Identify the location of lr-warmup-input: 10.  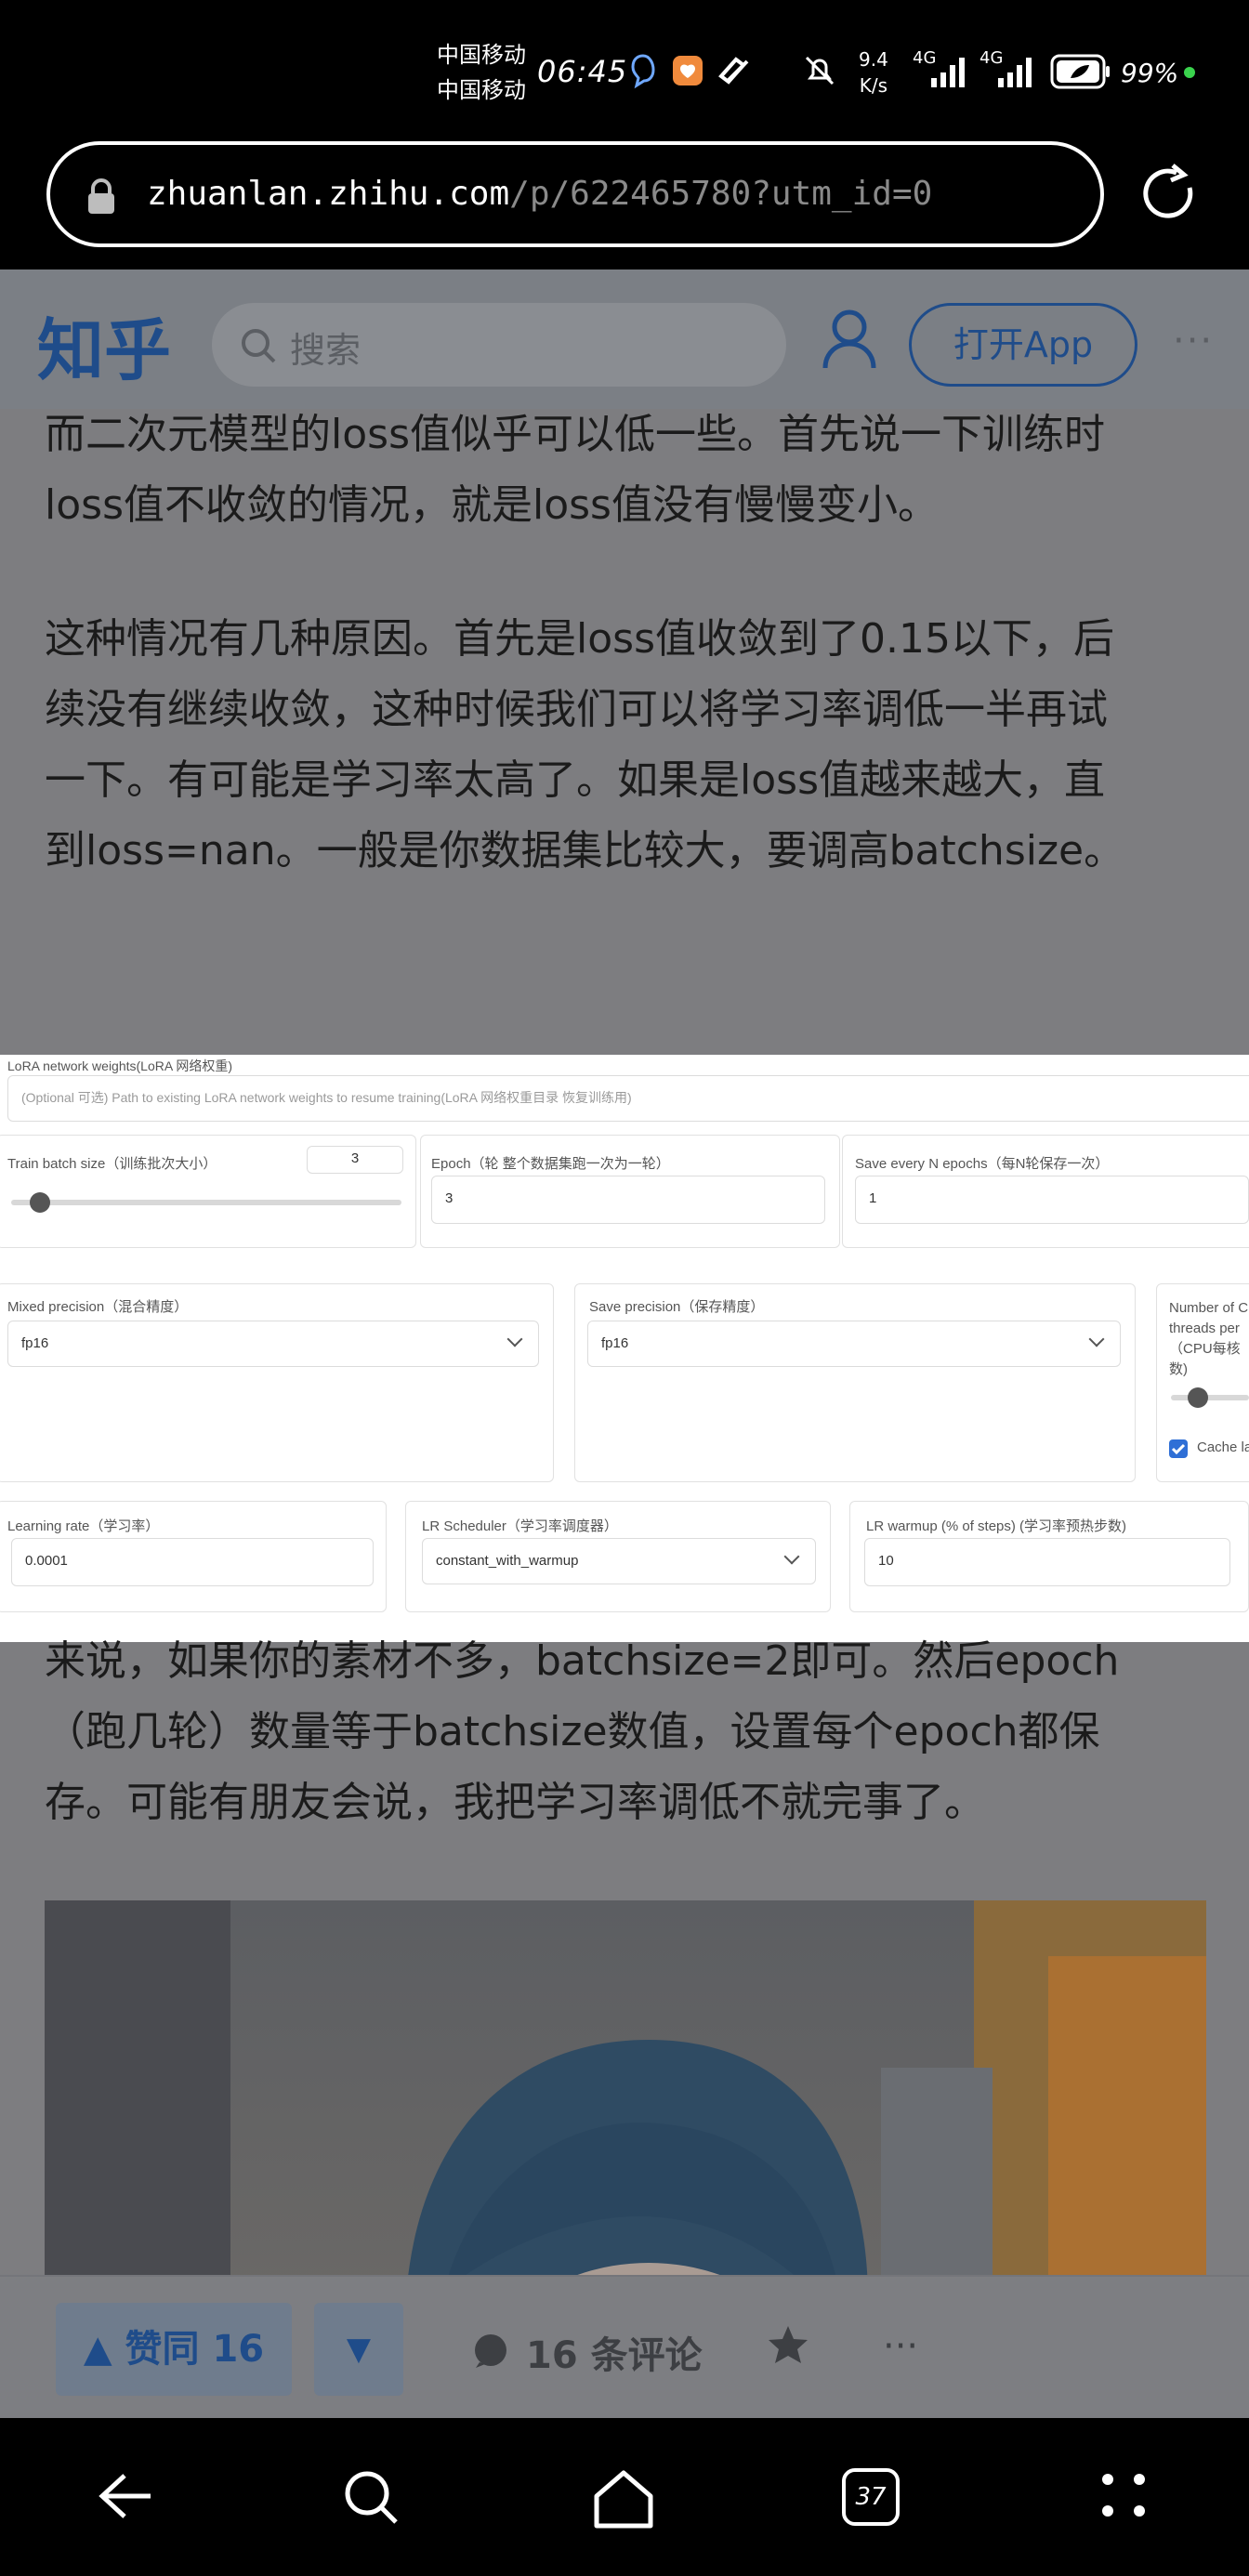
(1047, 1562).